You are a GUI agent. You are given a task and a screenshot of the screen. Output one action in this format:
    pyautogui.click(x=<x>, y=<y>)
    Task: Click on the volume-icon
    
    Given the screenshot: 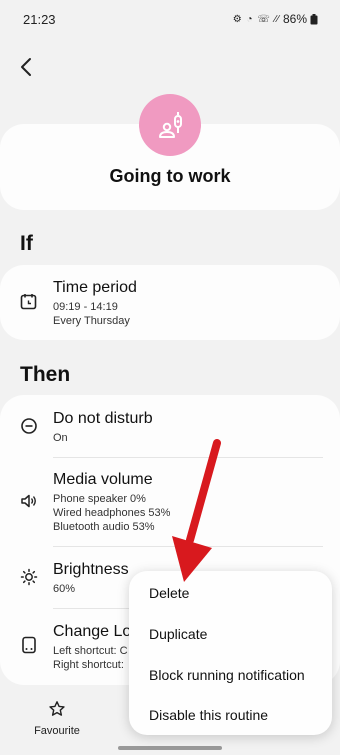 What is the action you would take?
    pyautogui.click(x=29, y=501)
    